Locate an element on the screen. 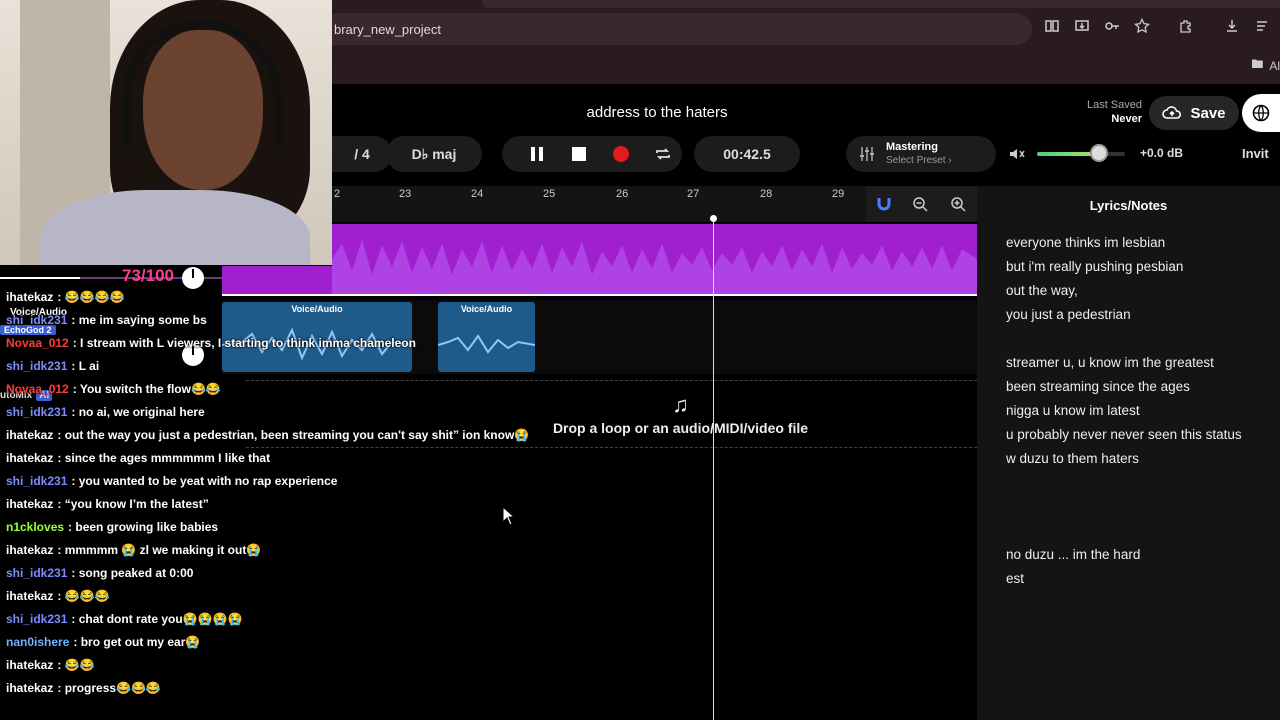  key-label: D♭ maj is located at coordinates (434, 153).